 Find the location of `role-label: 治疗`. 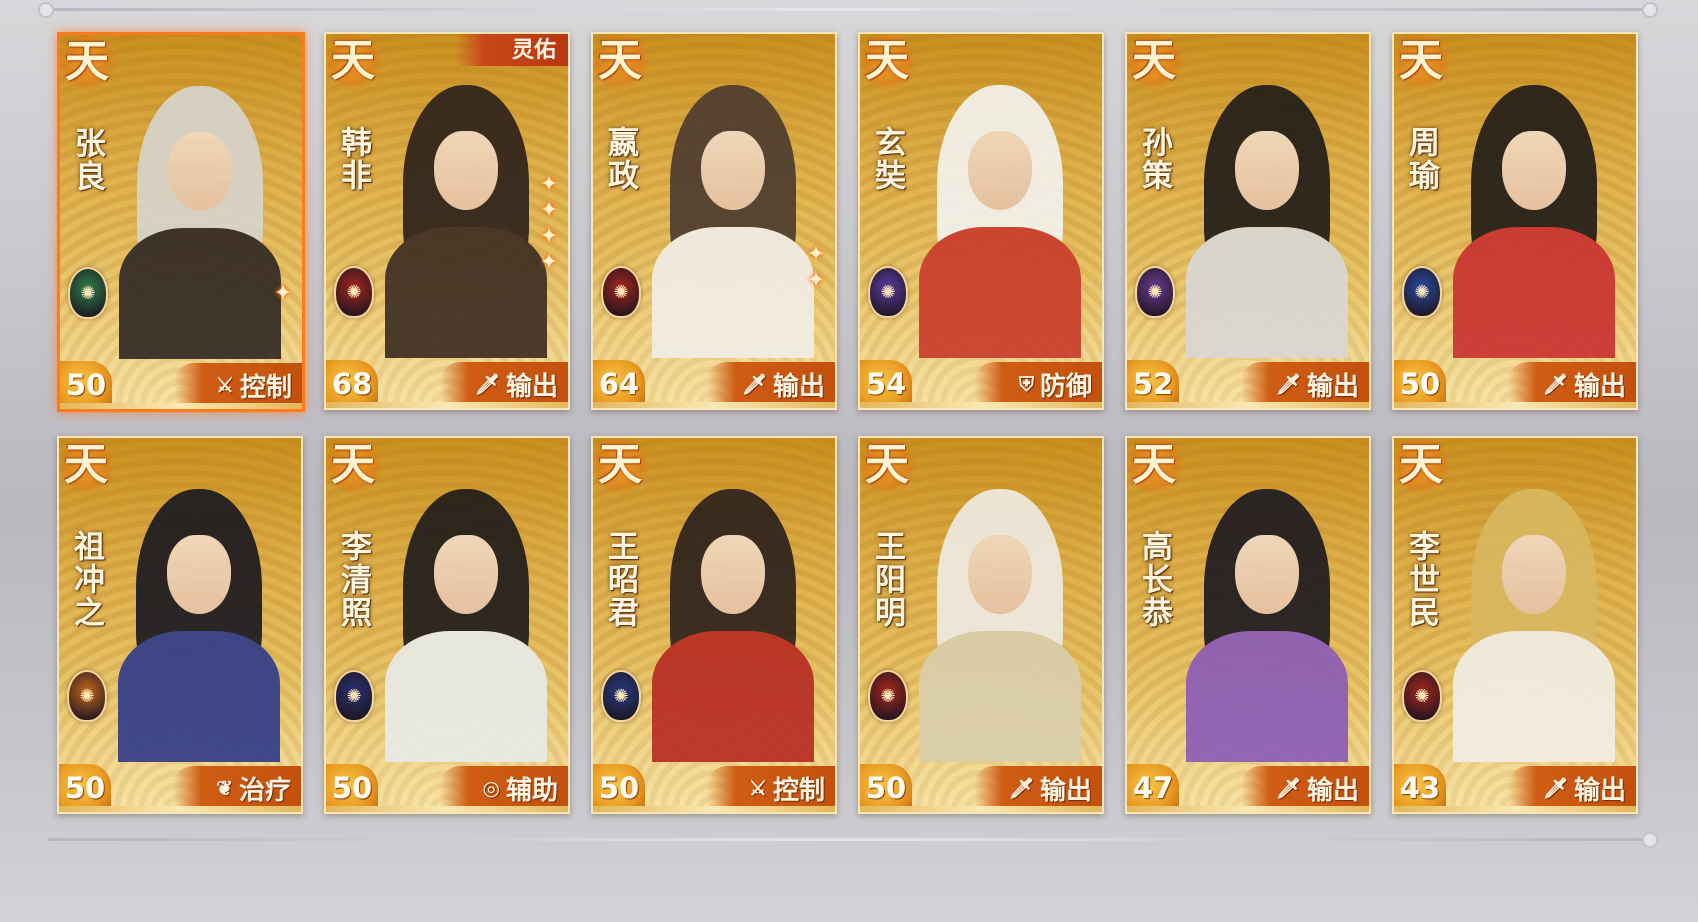

role-label: 治疗 is located at coordinates (264, 790).